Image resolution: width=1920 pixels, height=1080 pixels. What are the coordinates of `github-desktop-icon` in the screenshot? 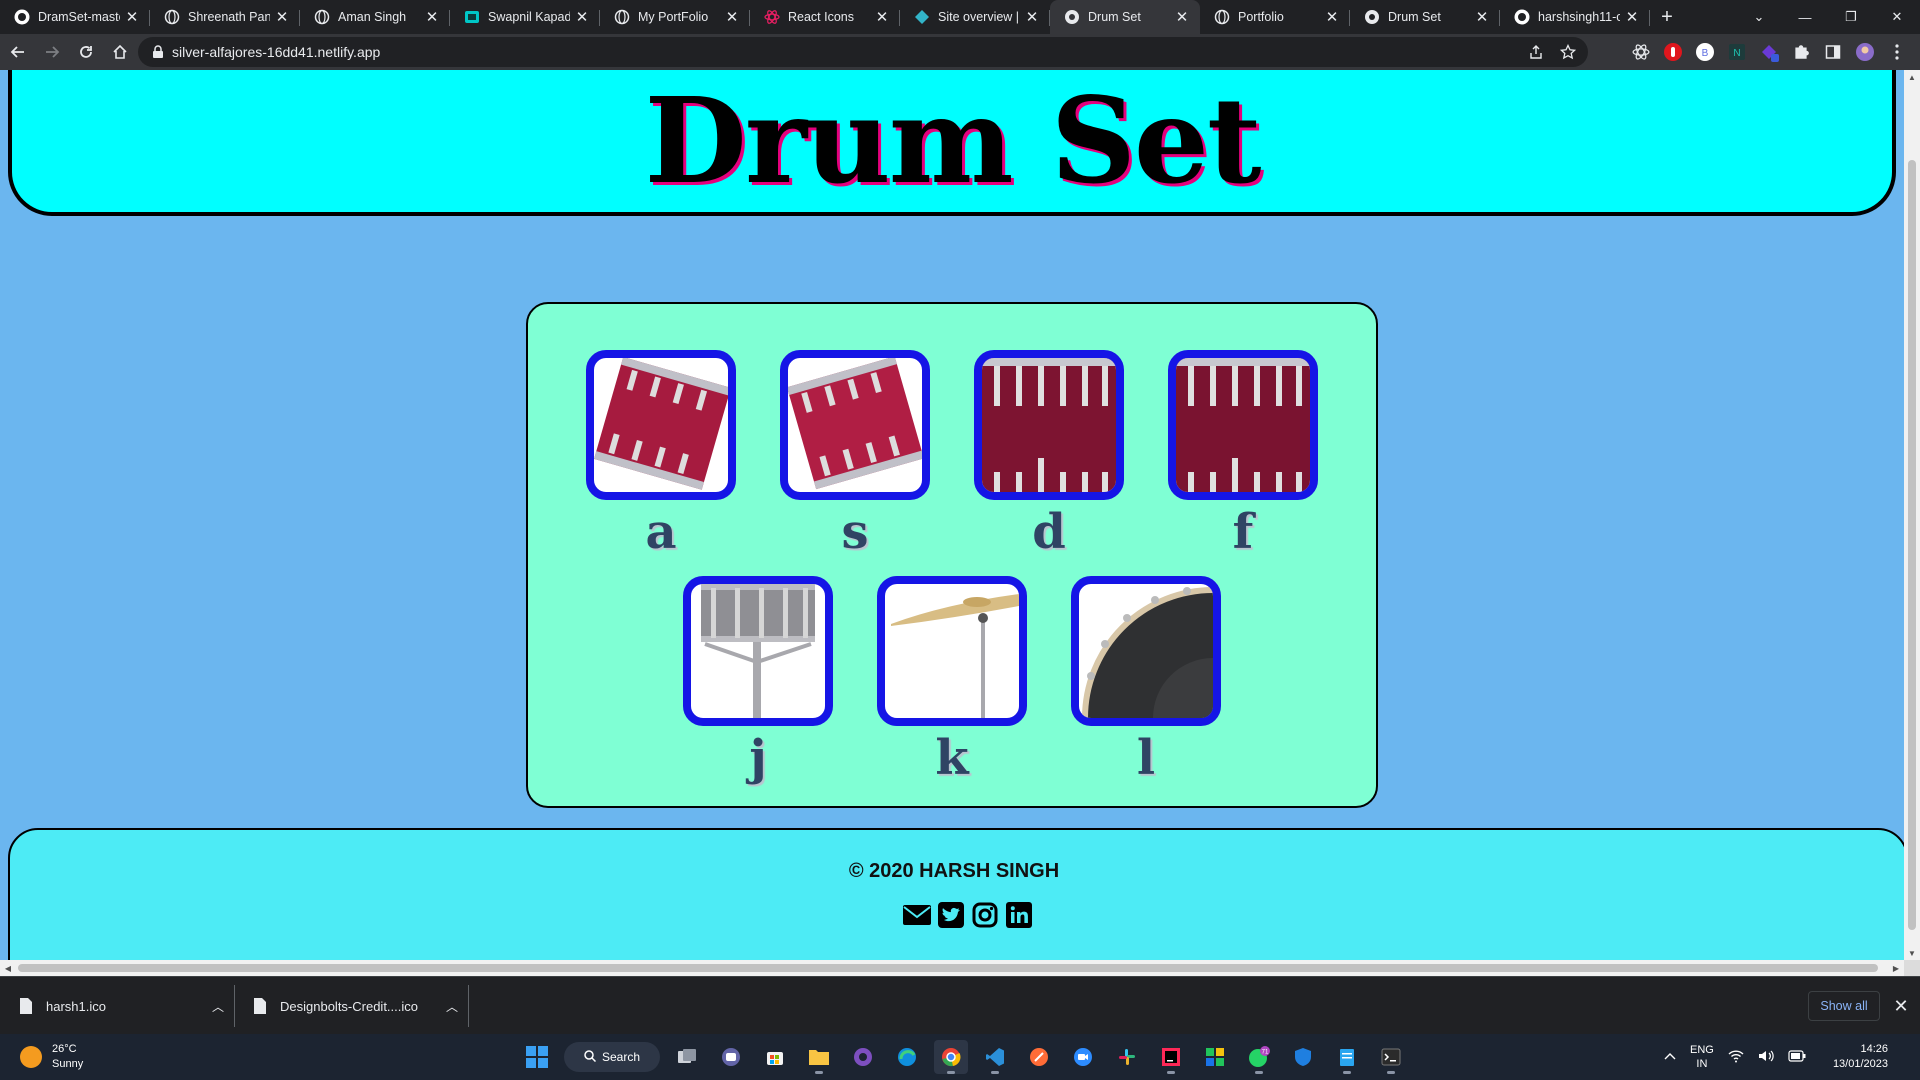 It's located at (863, 1057).